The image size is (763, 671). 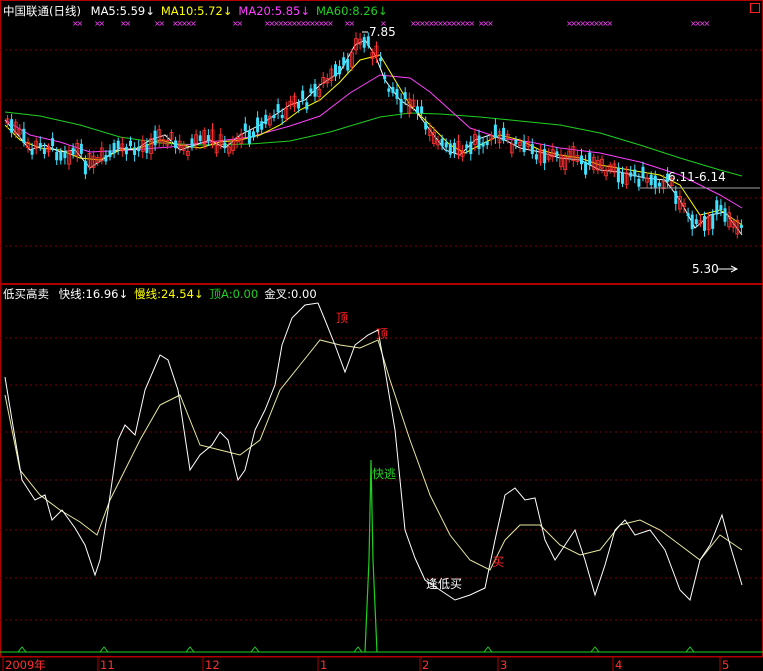 I want to click on time-axis: 2009年 11 12 1 2 3 4 5, so click(x=381, y=663).